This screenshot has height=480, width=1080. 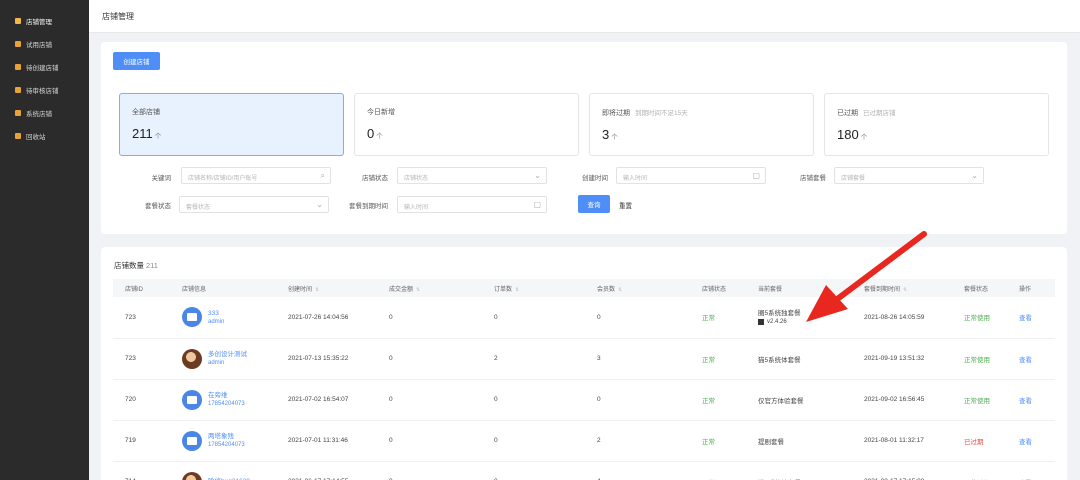 What do you see at coordinates (254, 204) in the screenshot?
I see `package-status-select: 套餐状态 ⌄` at bounding box center [254, 204].